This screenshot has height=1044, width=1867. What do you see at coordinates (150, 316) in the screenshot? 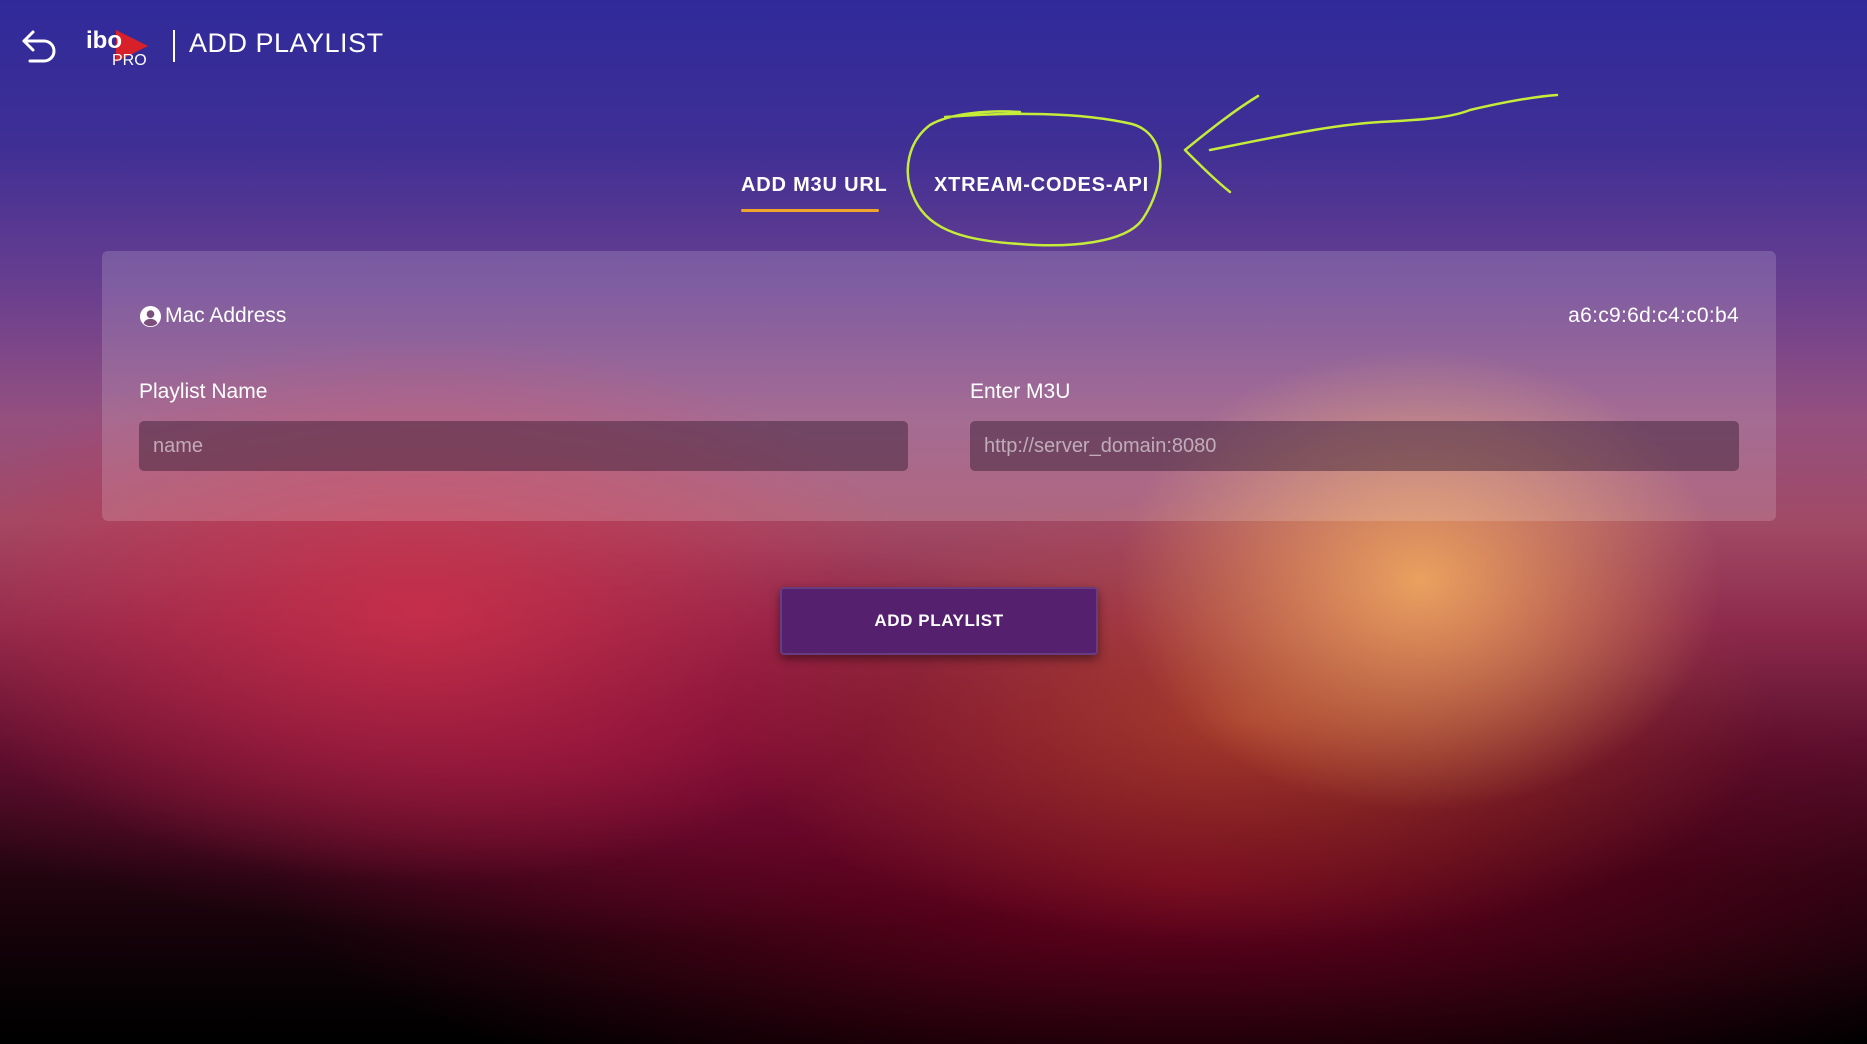
I see `user-circle-icon` at bounding box center [150, 316].